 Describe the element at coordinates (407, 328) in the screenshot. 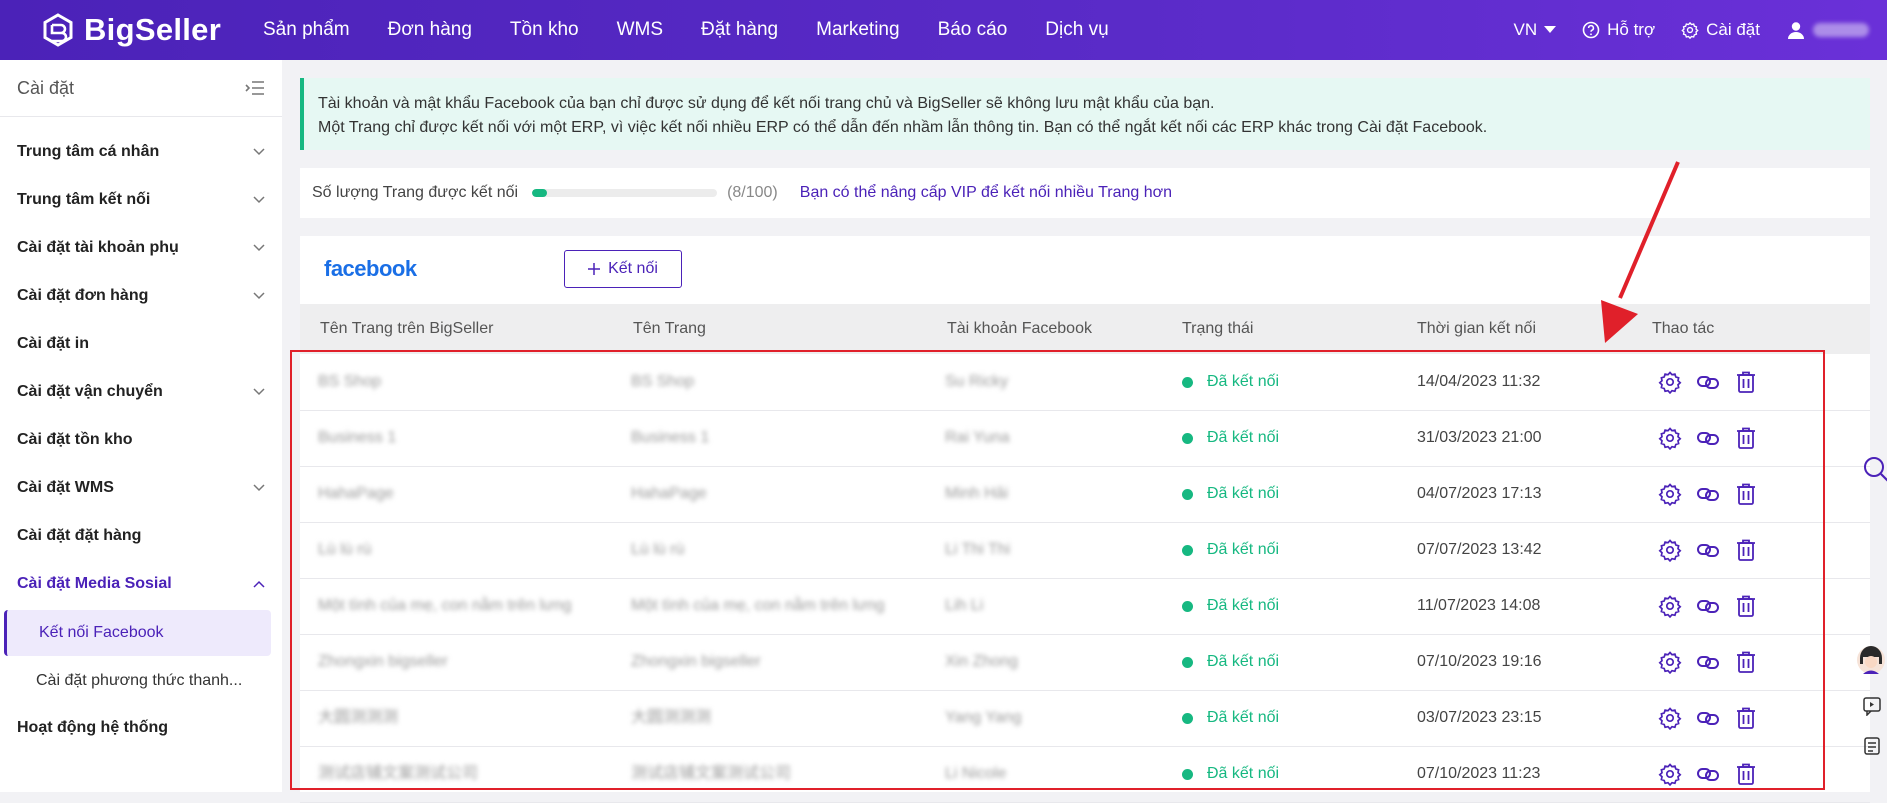

I see `column-header-bigseller-name: Tên Trang trên BigSeller` at that location.